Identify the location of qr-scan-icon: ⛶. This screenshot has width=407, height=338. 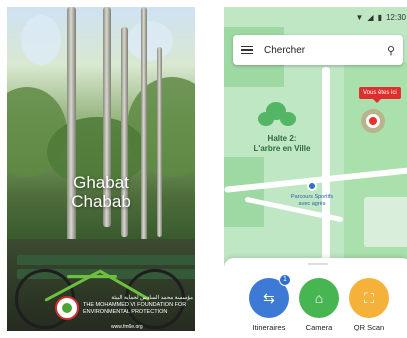
(369, 297).